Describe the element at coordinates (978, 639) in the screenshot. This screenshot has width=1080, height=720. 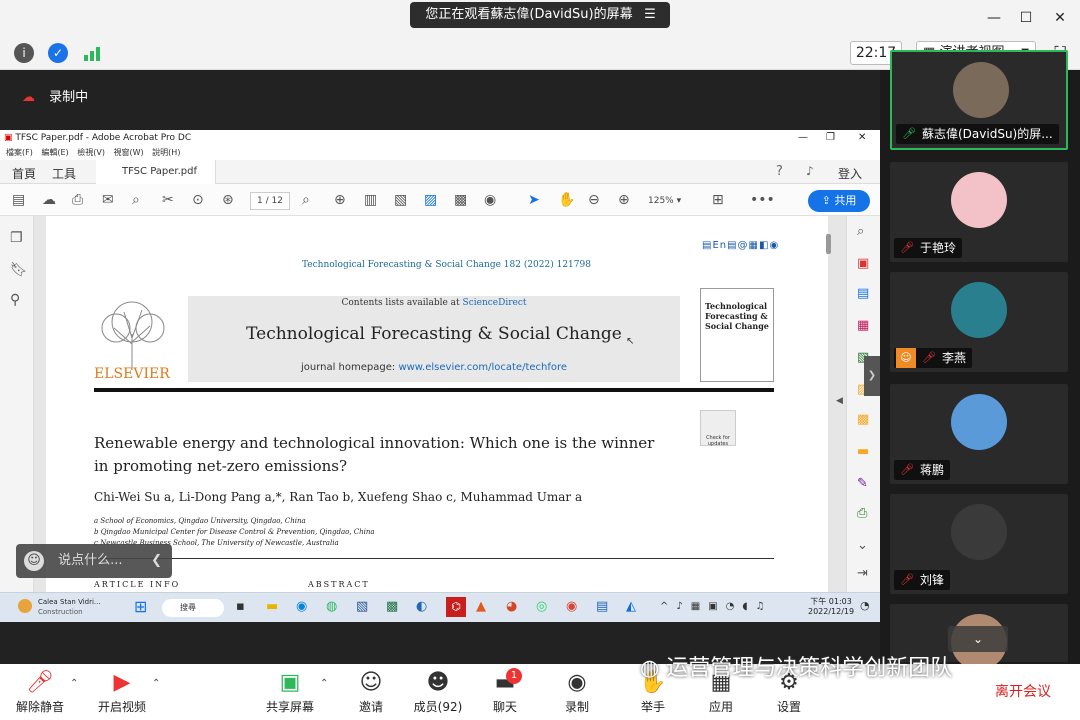
I see `scroll-down-icon: ⌄` at that location.